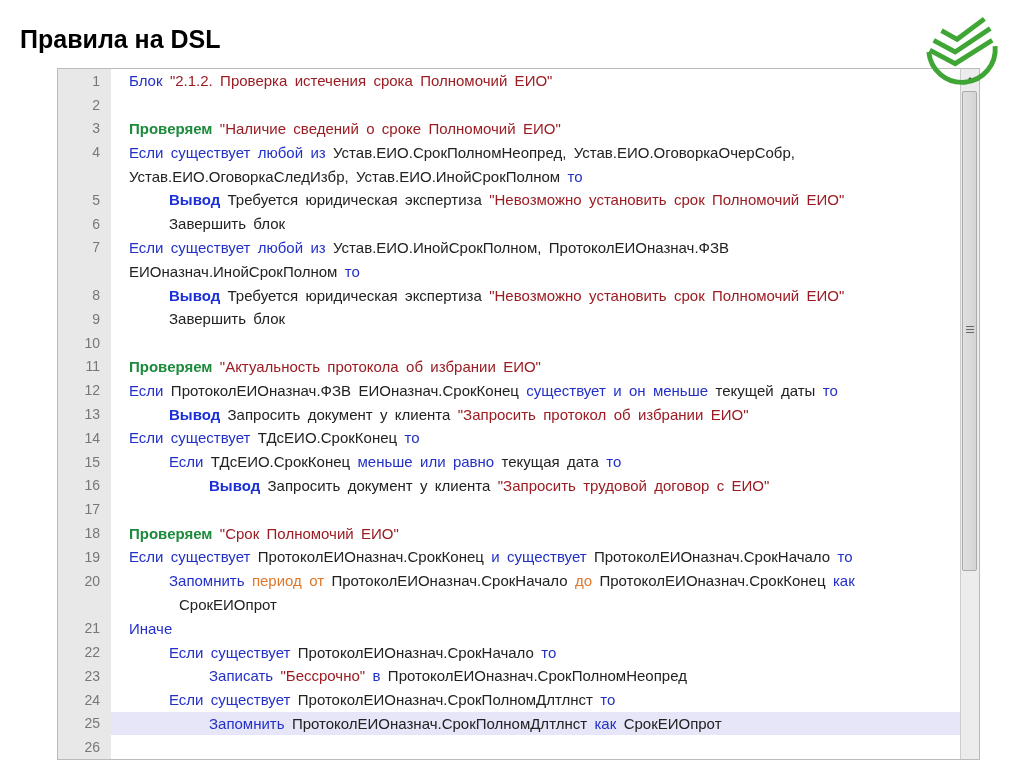  What do you see at coordinates (465, 723) in the screenshot?
I see `code-line: Запомнить ПротоколЕИОназнач.СрокПолномДлтлнст как СрокЕИОпрот` at bounding box center [465, 723].